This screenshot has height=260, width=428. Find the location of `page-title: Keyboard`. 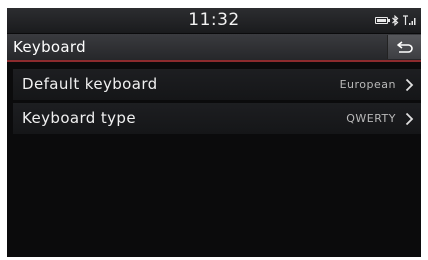

page-title: Keyboard is located at coordinates (49, 47).